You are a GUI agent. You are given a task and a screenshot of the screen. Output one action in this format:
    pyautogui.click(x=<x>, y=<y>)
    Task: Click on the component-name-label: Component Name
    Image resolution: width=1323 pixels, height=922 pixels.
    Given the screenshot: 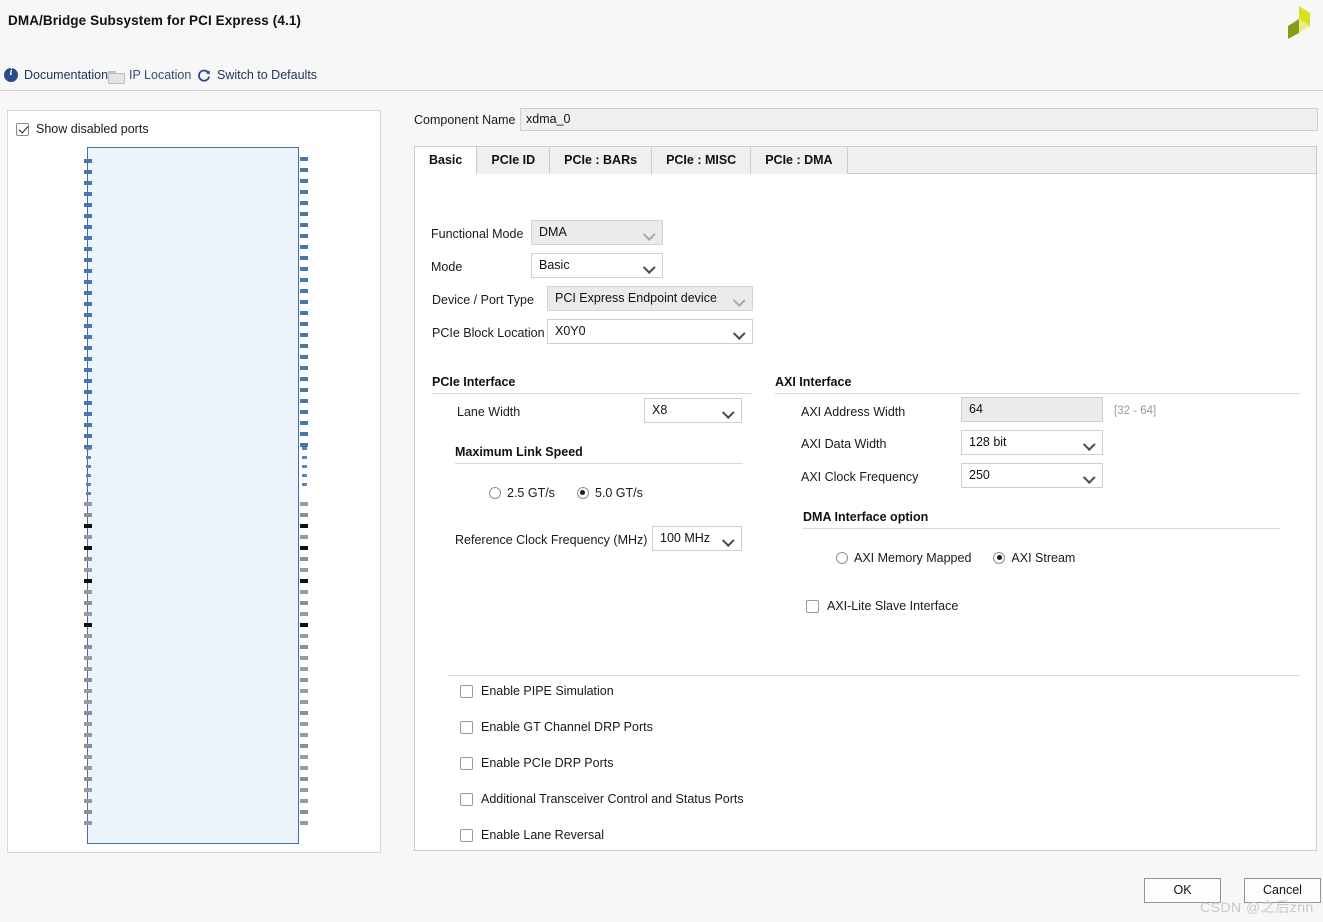 What is the action you would take?
    pyautogui.click(x=465, y=120)
    